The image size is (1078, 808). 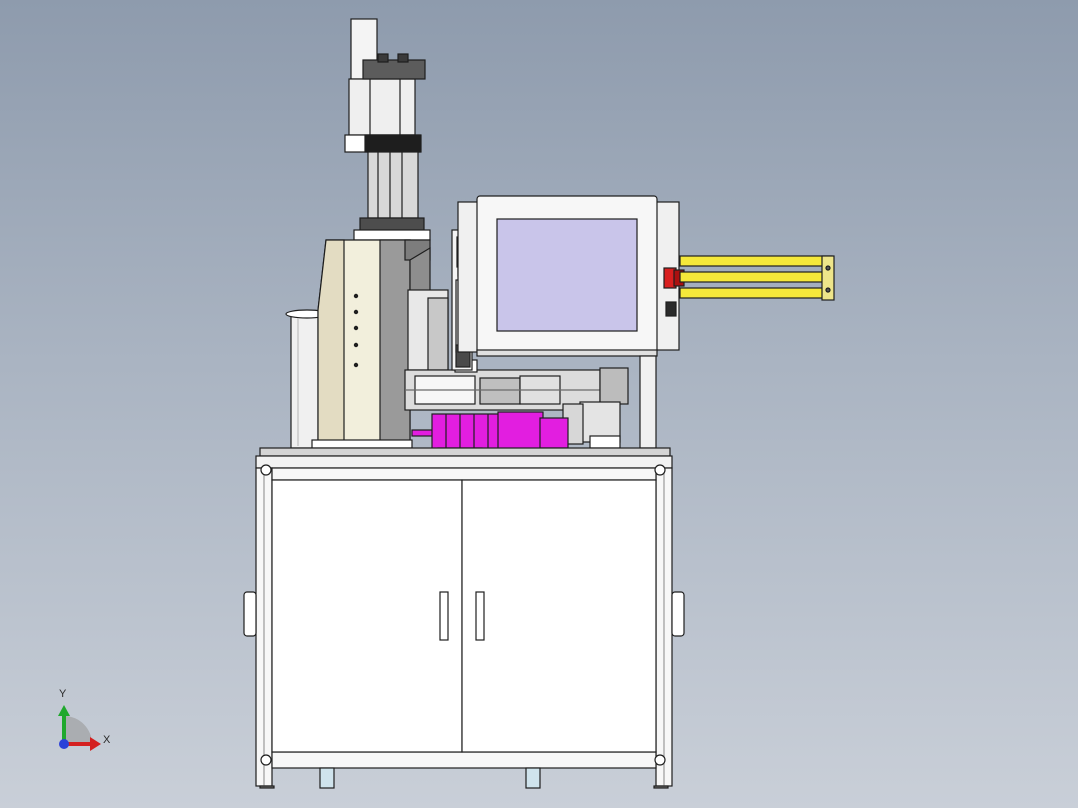 What do you see at coordinates (559, 616) in the screenshot?
I see `cabinet-door-right` at bounding box center [559, 616].